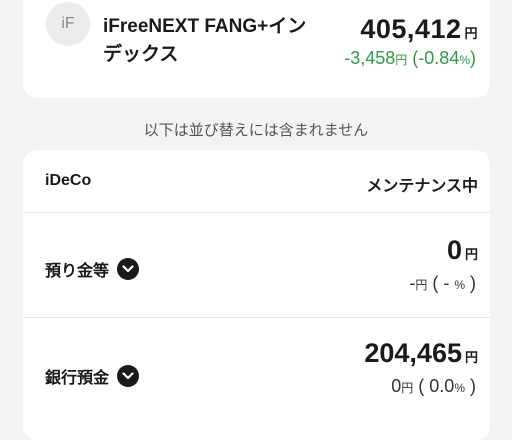 This screenshot has width=512, height=440. I want to click on fund-change-pct-open: (, so click(413, 58).